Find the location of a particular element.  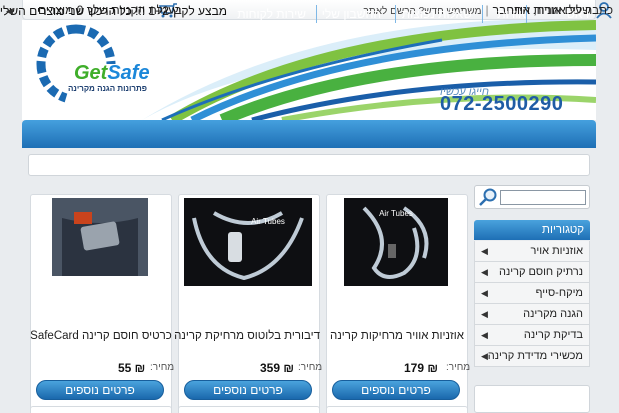

category-item: נרתיק חוסם קרינה ◀ is located at coordinates (532, 272).